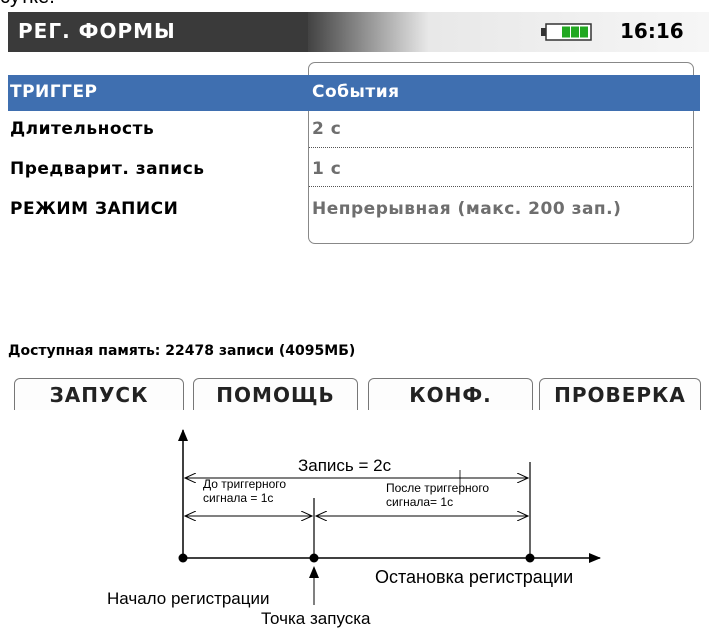 The image size is (709, 629). What do you see at coordinates (245, 491) in the screenshot?
I see `pre-trigger-label: До триггерного сигнала = 1с` at bounding box center [245, 491].